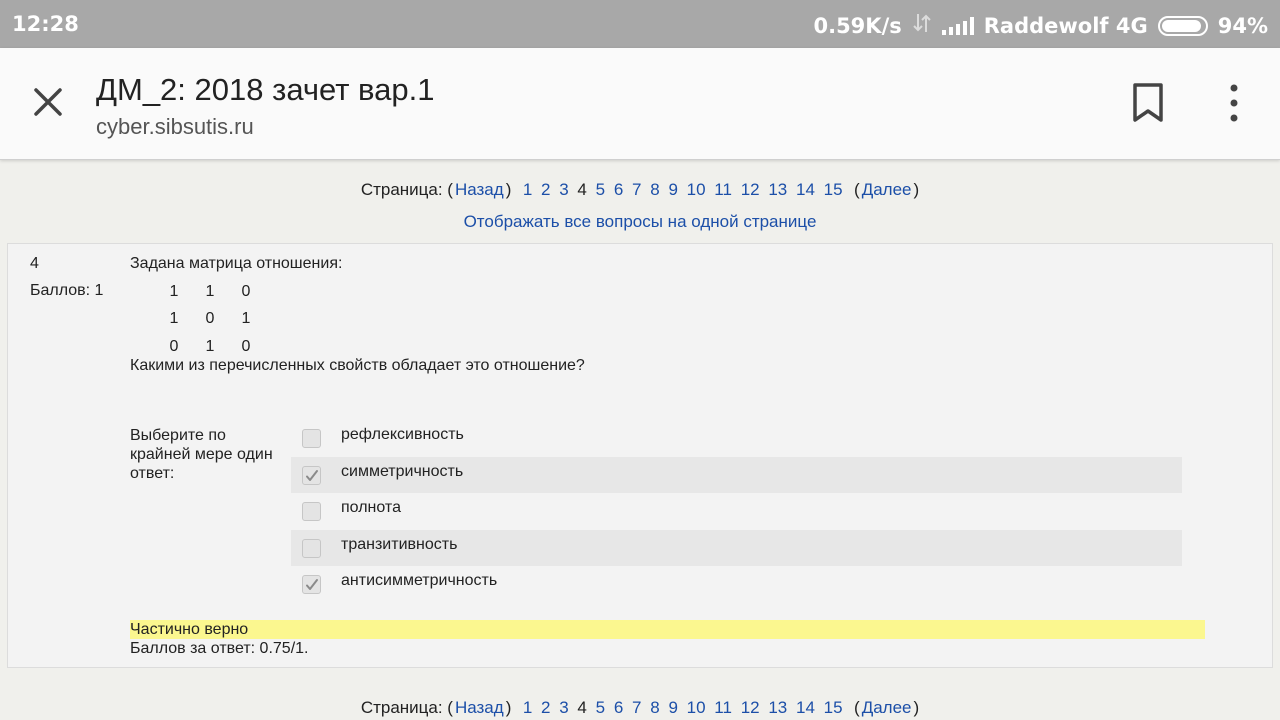 The height and width of the screenshot is (720, 1280). Describe the element at coordinates (1182, 25) in the screenshot. I see `battery-icon` at that location.